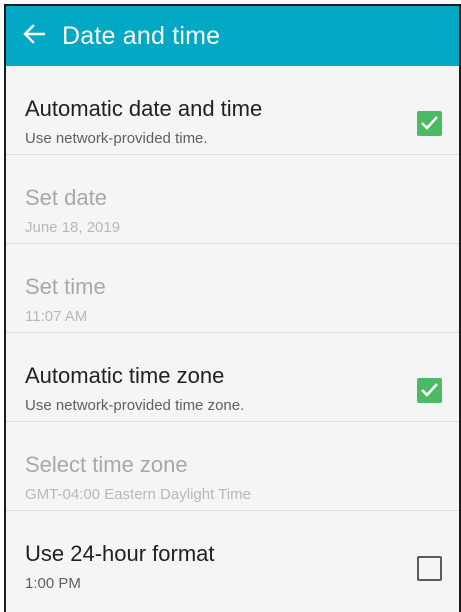  What do you see at coordinates (73, 227) in the screenshot?
I see `setting-subtitle: June 18, 2019` at bounding box center [73, 227].